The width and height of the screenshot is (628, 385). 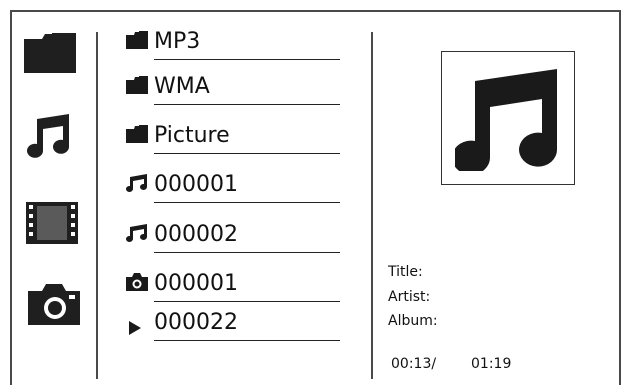 What do you see at coordinates (192, 135) in the screenshot?
I see `list-item-label: Picture` at bounding box center [192, 135].